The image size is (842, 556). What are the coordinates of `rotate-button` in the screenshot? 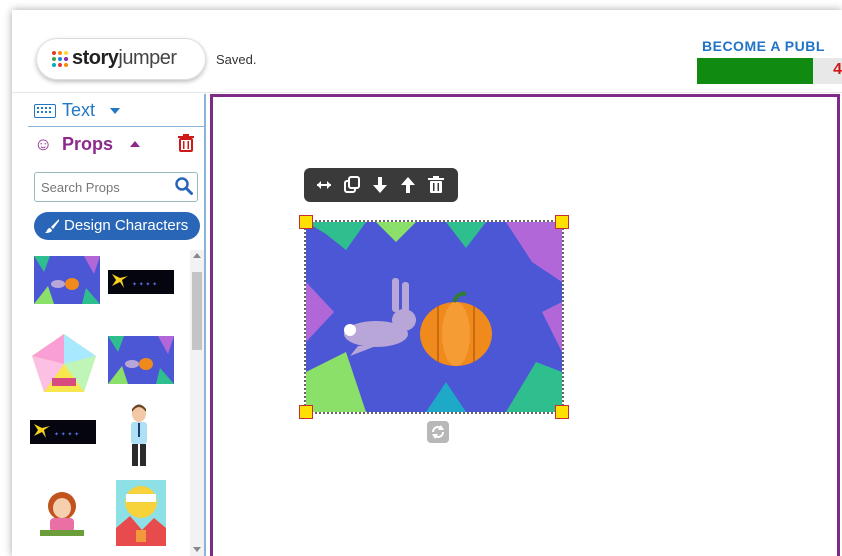 It's located at (438, 432).